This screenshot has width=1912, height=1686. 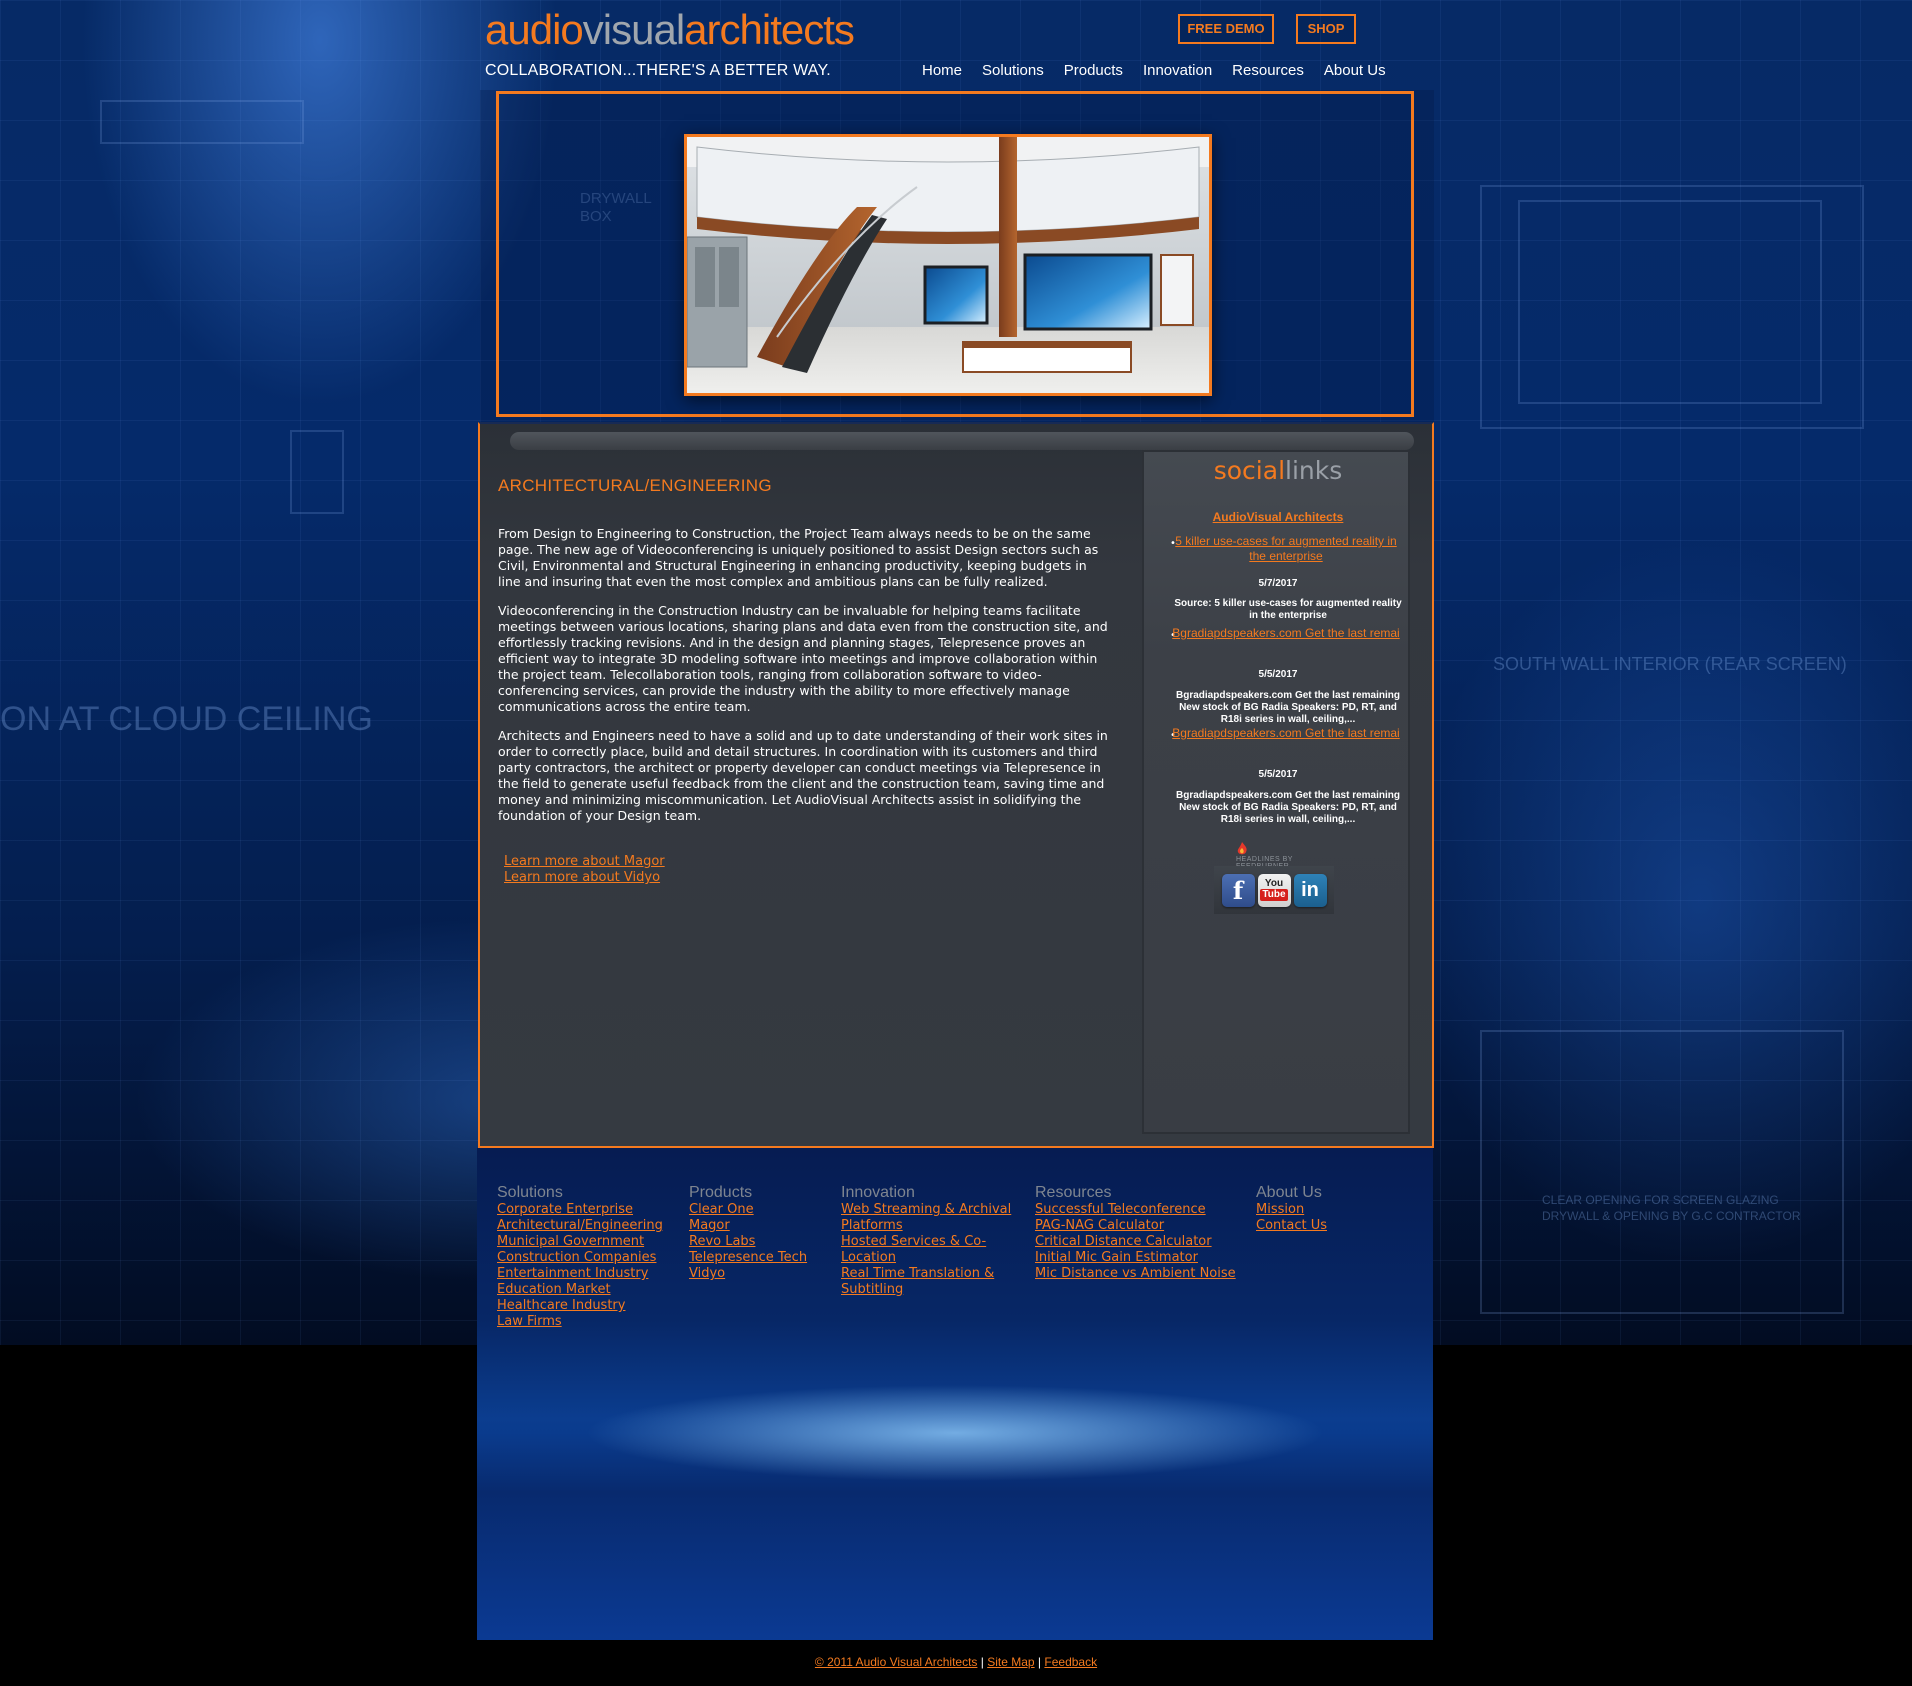 I want to click on footer-link: Architectural/Engineering, so click(x=580, y=1226).